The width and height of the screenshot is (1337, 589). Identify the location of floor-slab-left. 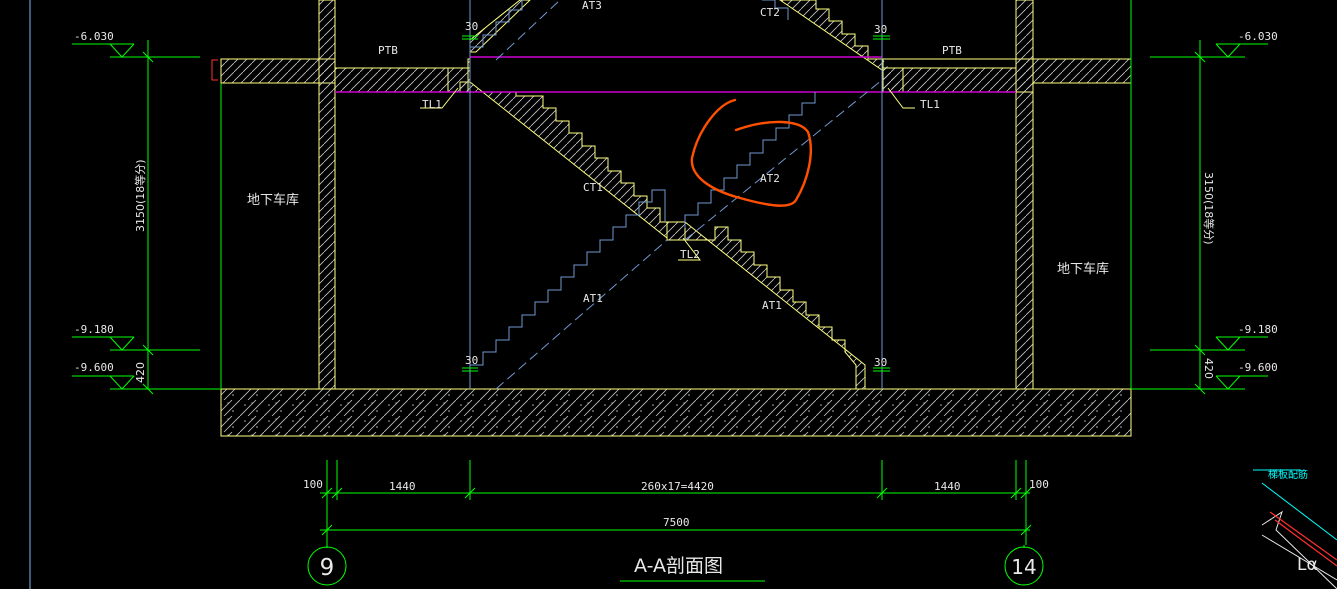
(345, 75).